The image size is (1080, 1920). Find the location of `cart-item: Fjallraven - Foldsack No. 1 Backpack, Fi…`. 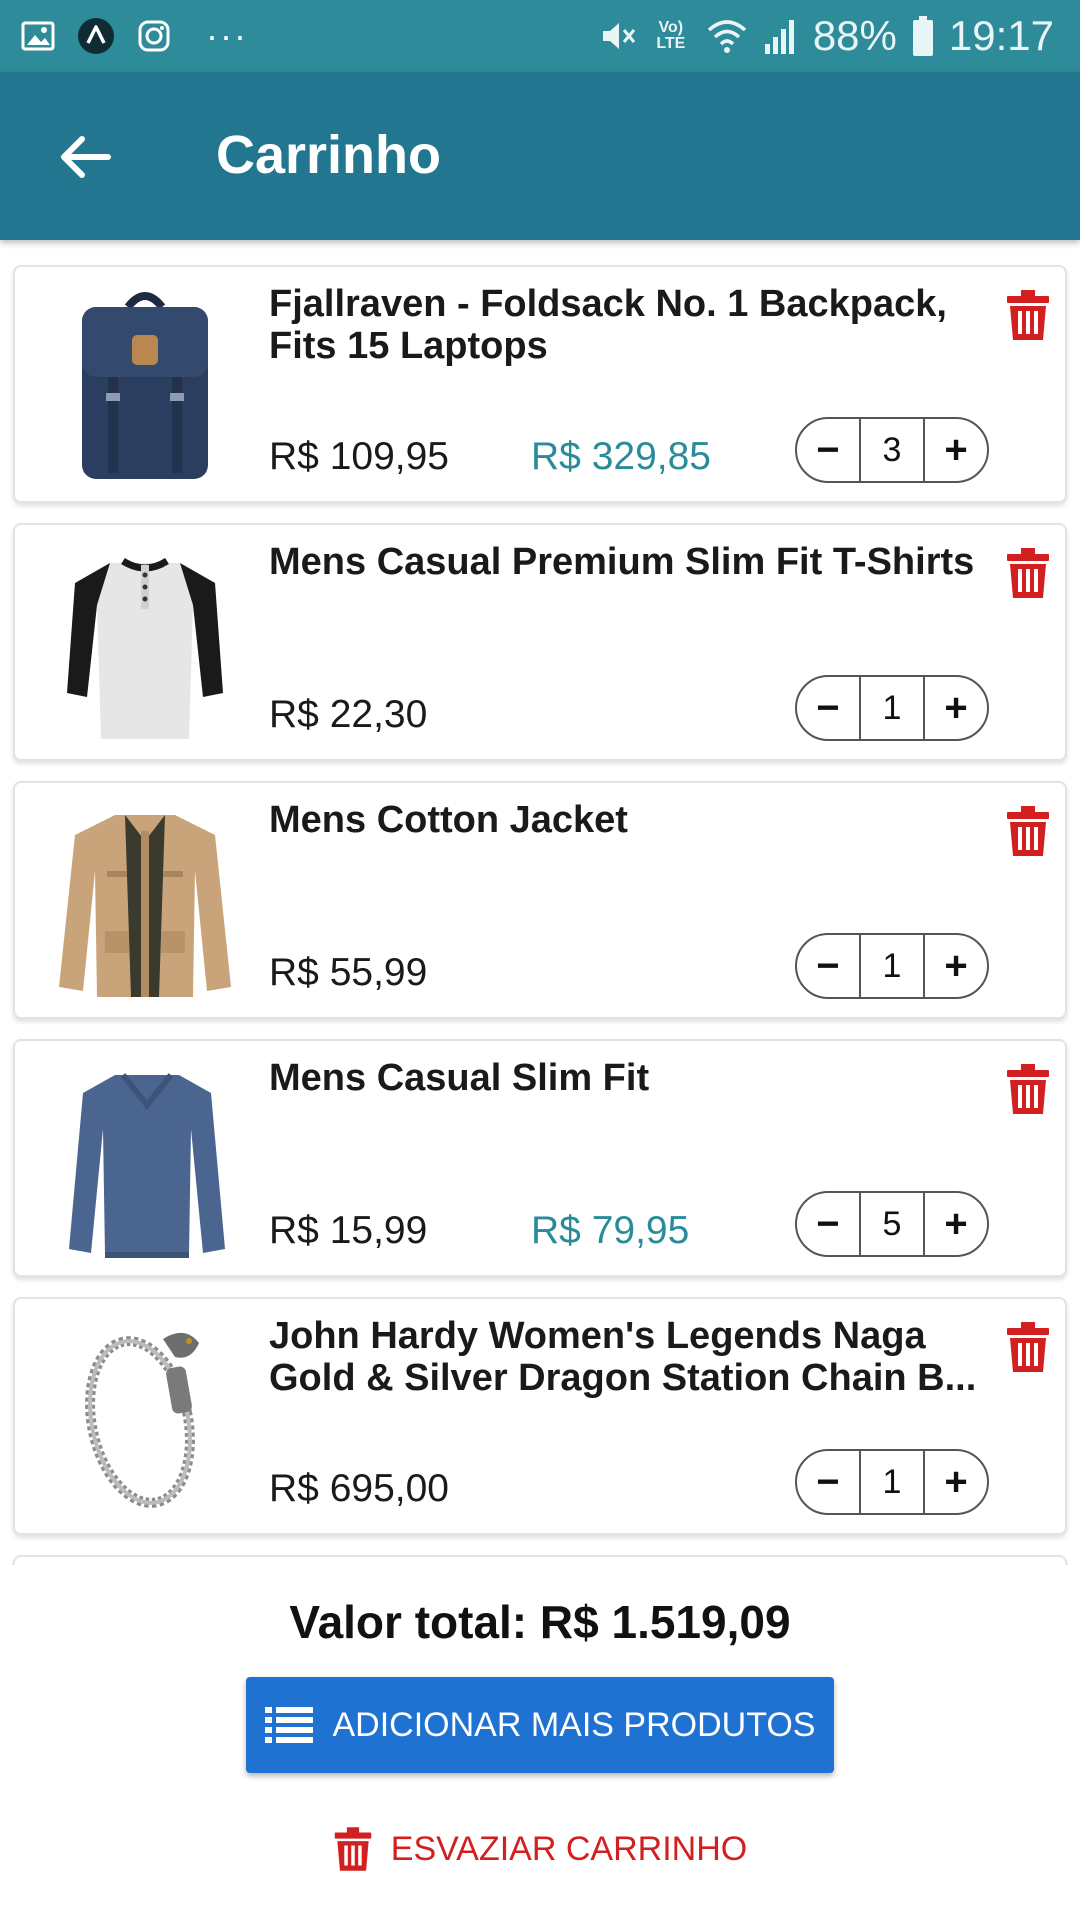

cart-item: Fjallraven - Foldsack No. 1 Backpack, Fi… is located at coordinates (540, 384).